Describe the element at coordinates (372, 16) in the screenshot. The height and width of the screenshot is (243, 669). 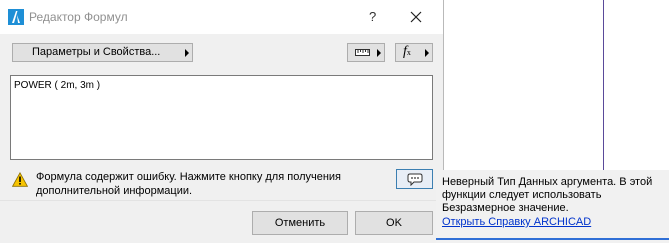
I see `help-button: ?` at that location.